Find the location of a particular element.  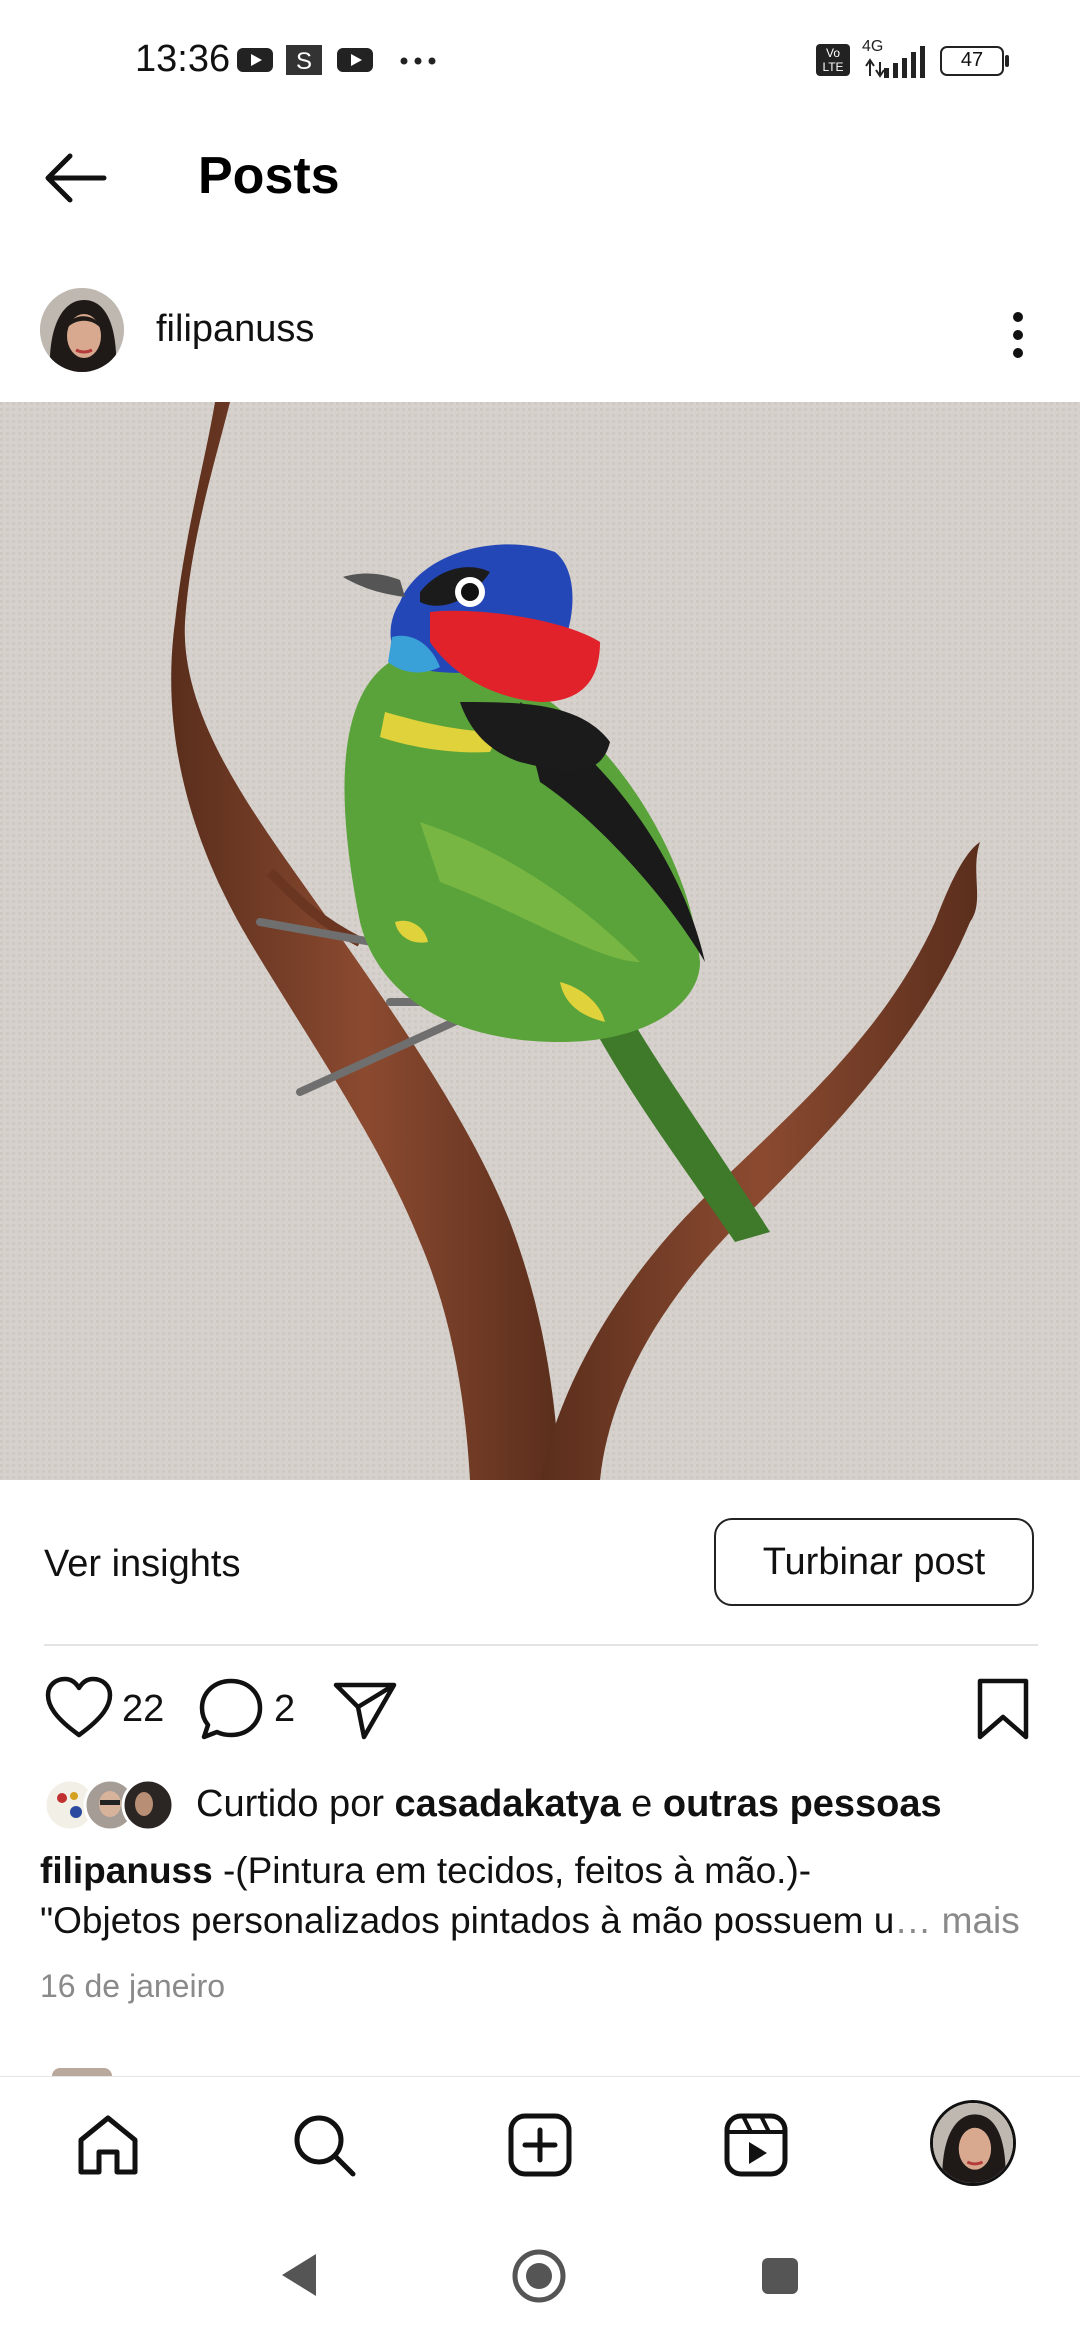

liked-by-and: e is located at coordinates (641, 1804).